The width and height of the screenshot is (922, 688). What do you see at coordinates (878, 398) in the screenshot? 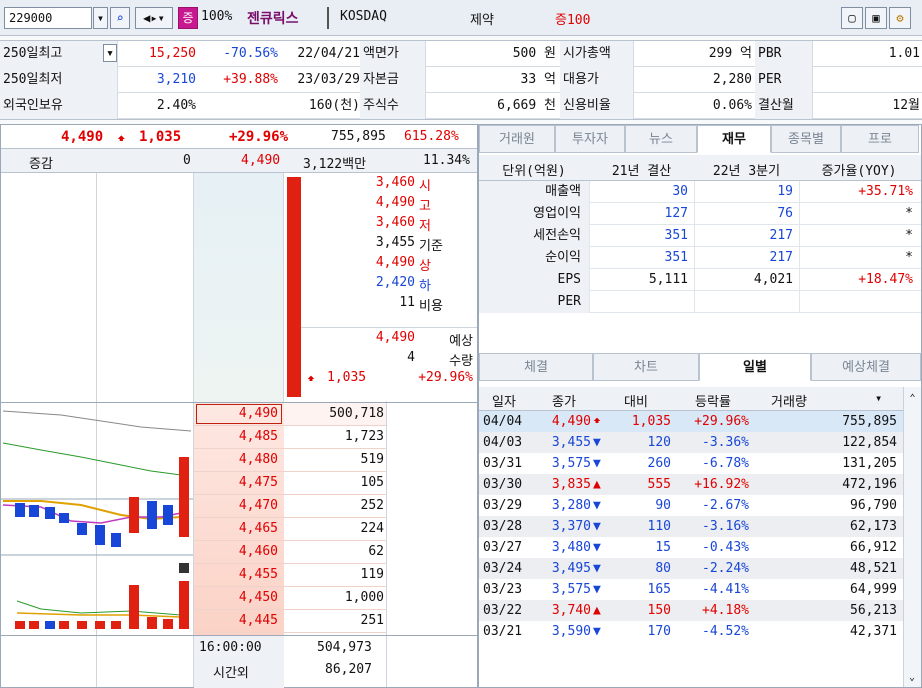
I see `volume-dropdown-icon: ▾` at bounding box center [878, 398].